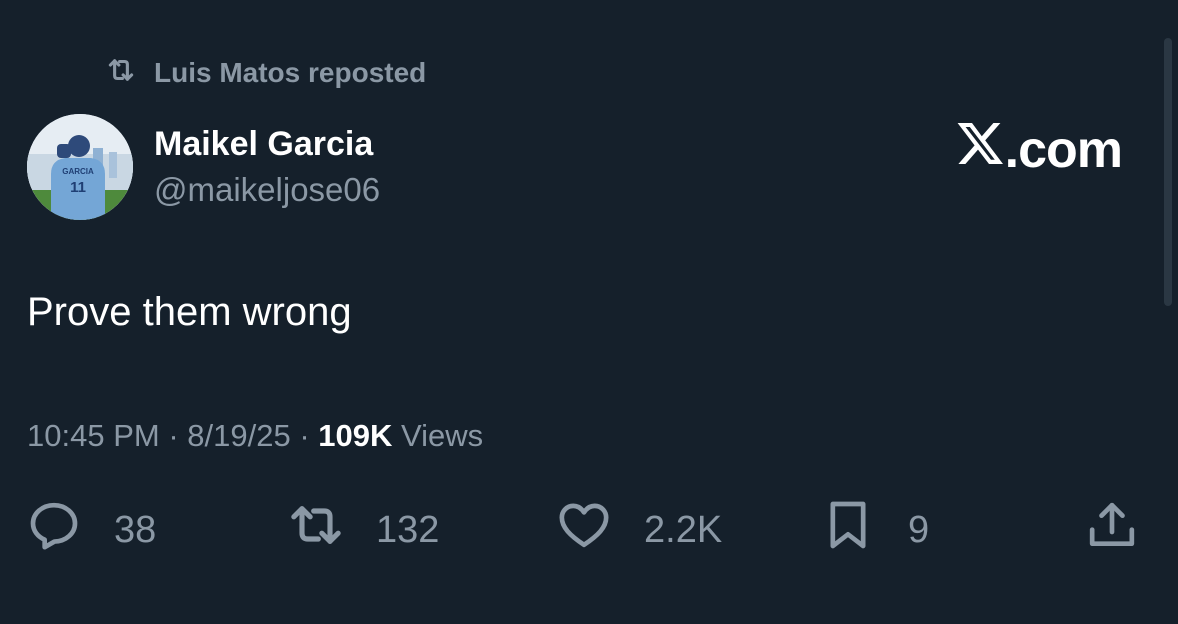 The height and width of the screenshot is (624, 1178). Describe the element at coordinates (442, 435) in the screenshot. I see `views-label: Views` at that location.